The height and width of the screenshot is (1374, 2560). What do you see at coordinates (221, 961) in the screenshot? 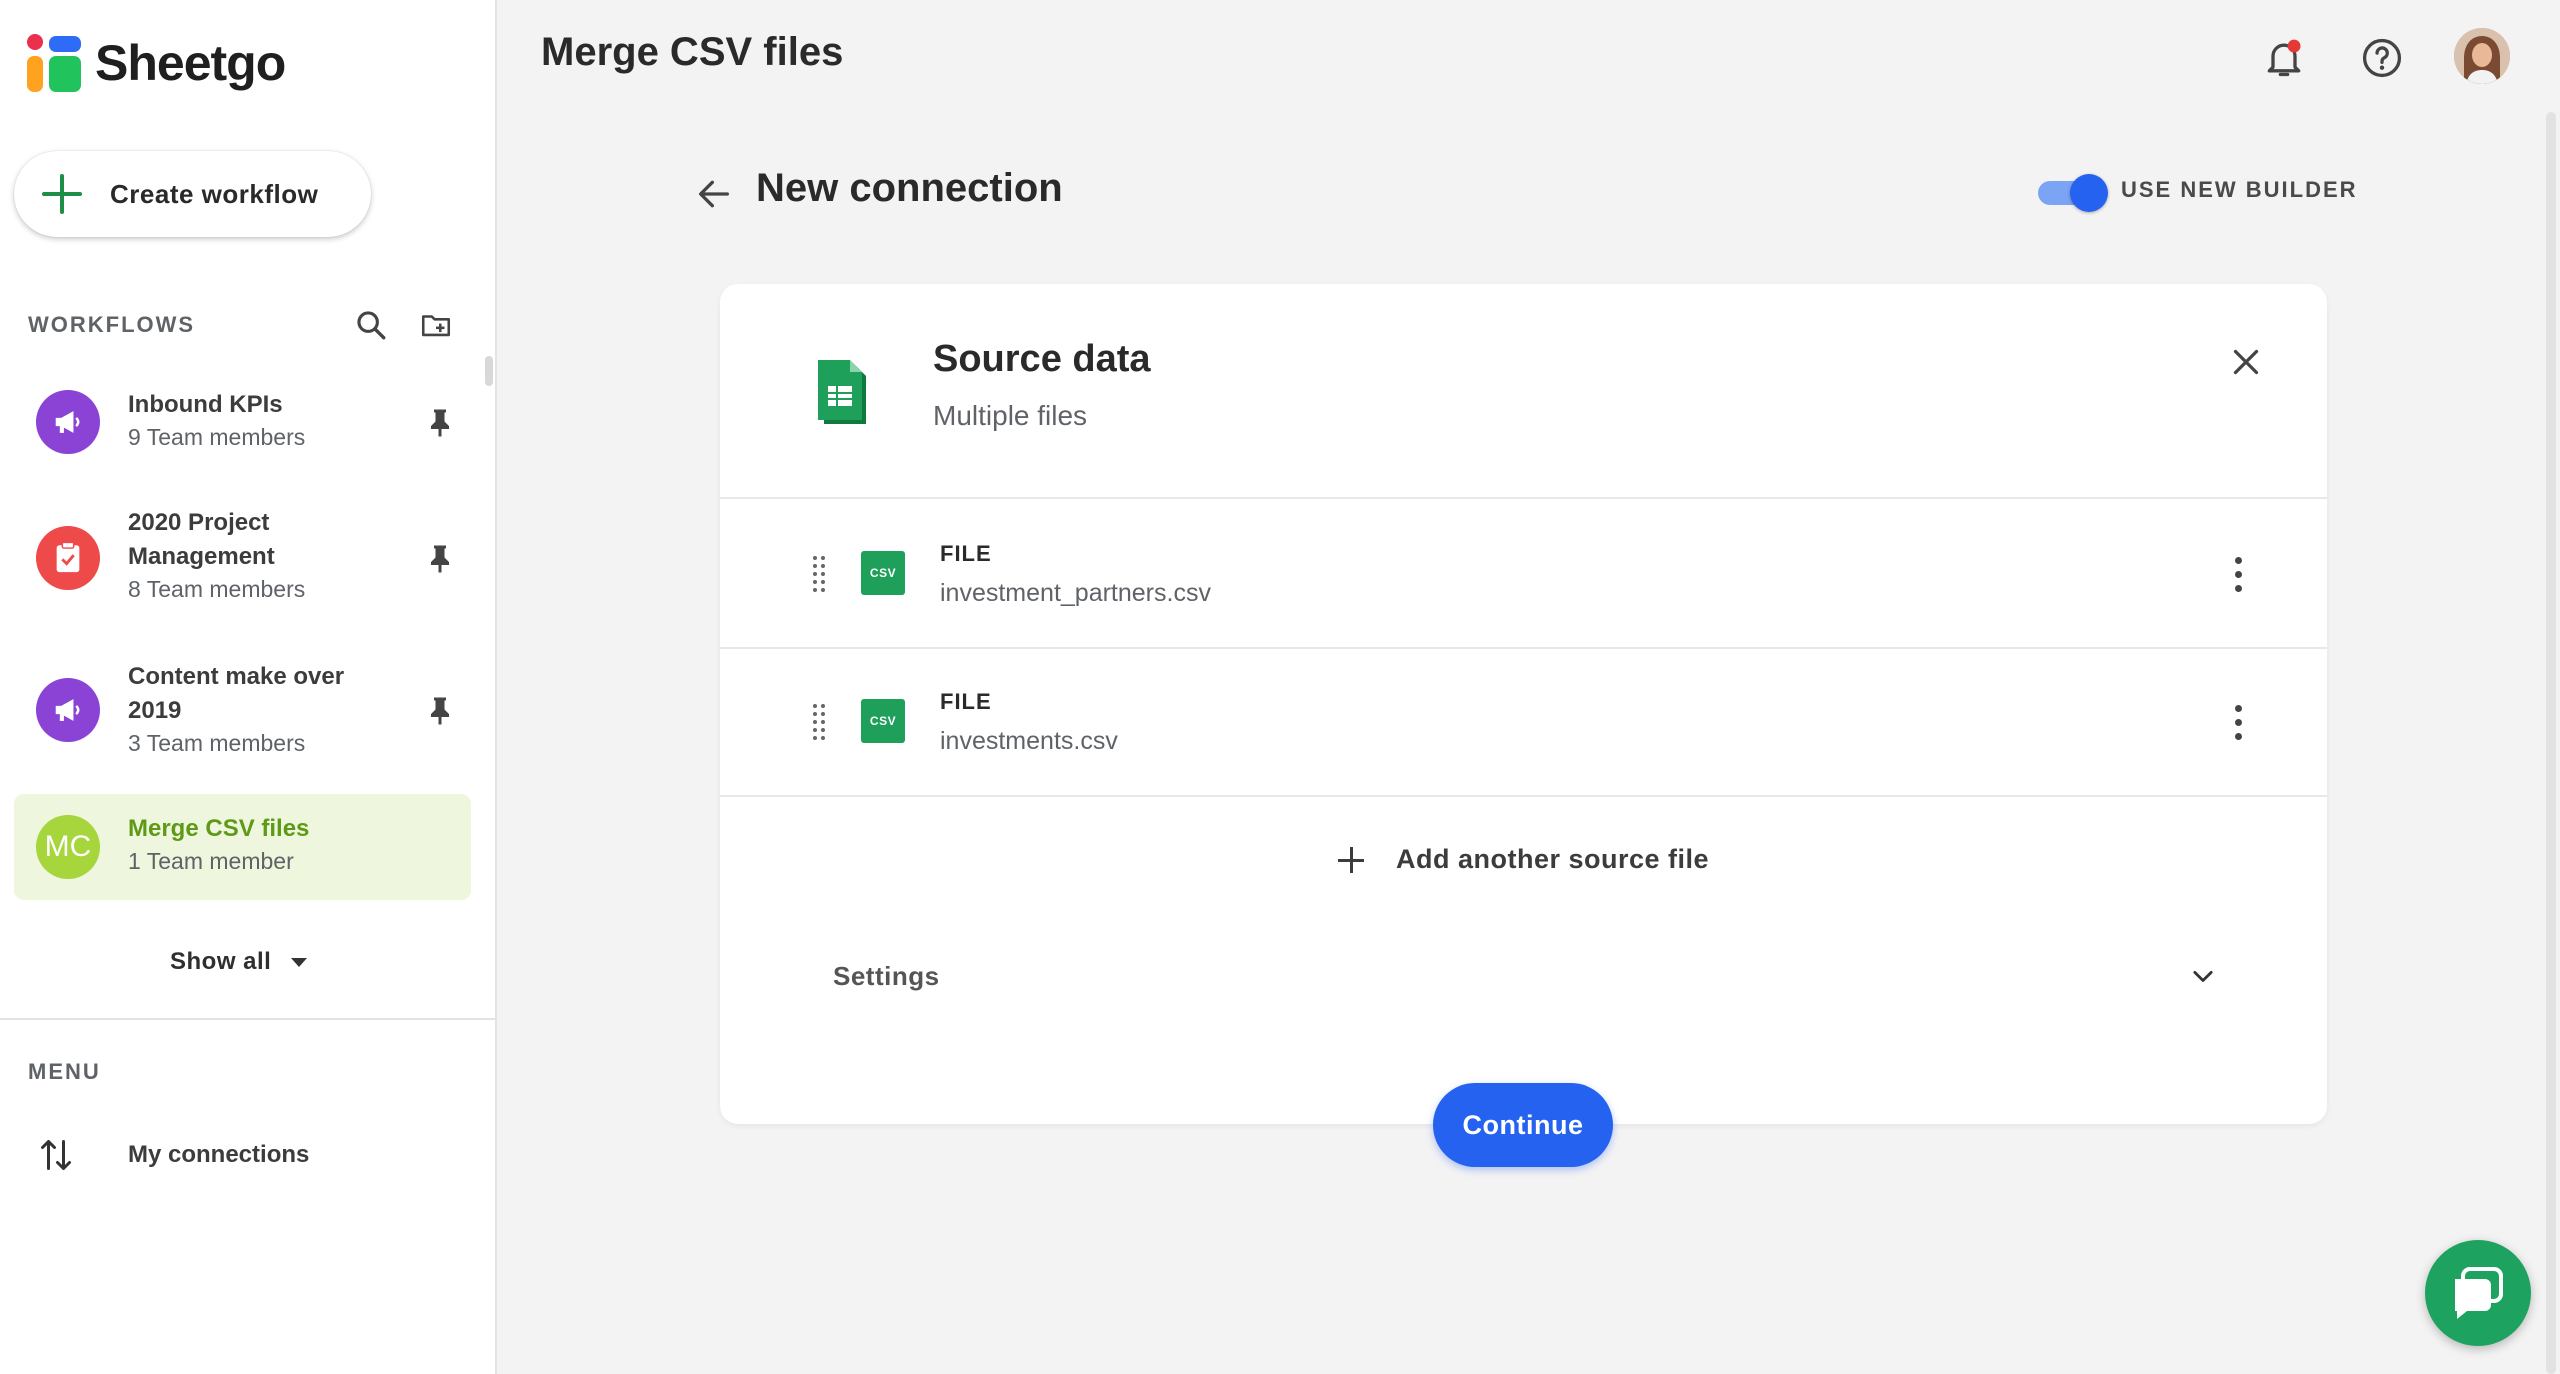
I see `show-all-label: Show all` at bounding box center [221, 961].